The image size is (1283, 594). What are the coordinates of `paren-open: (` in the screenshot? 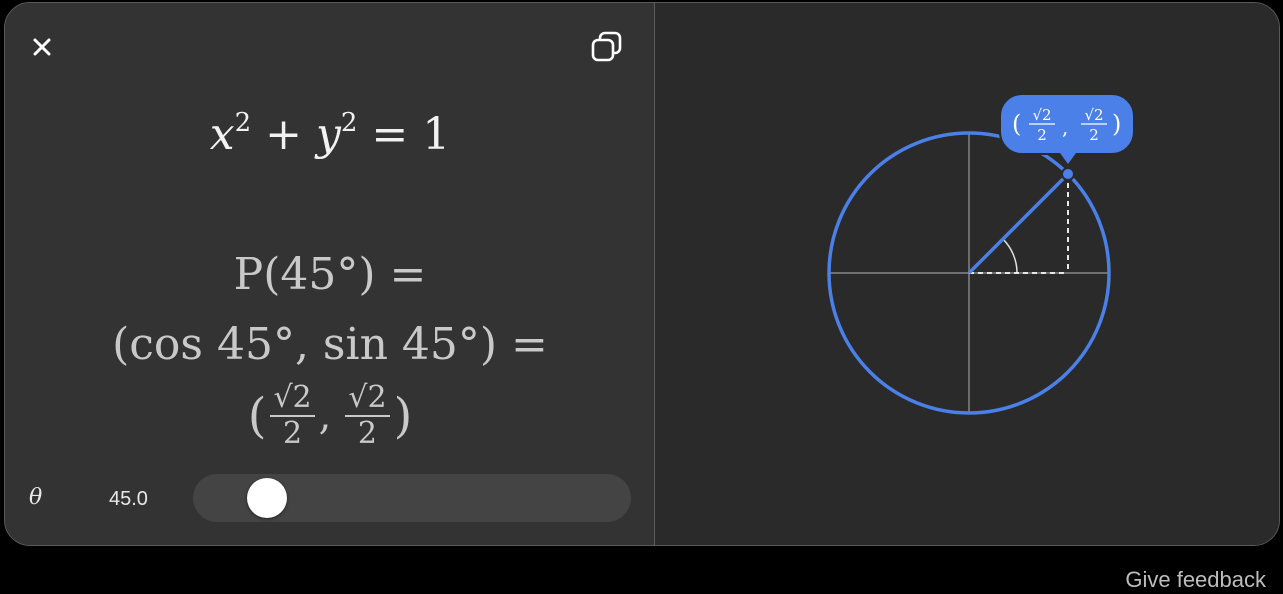 It's located at (257, 416).